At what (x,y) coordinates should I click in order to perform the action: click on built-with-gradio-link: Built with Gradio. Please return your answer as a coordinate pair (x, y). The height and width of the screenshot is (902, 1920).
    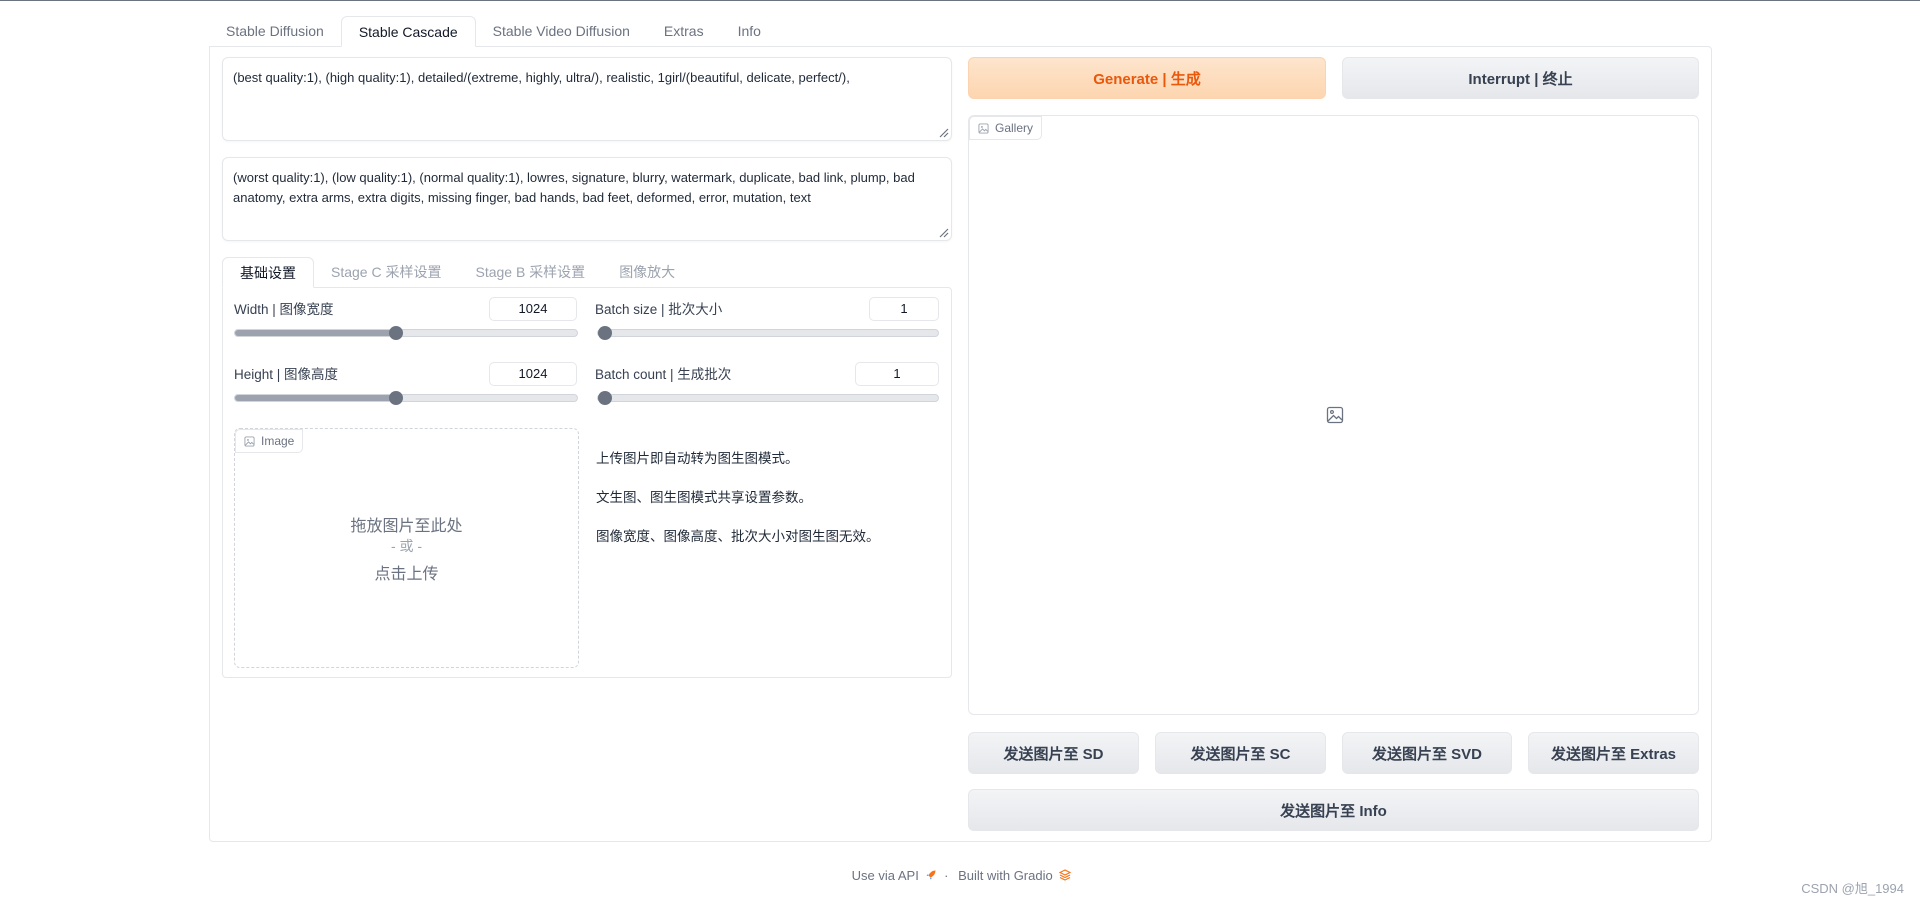
    Looking at the image, I should click on (1005, 875).